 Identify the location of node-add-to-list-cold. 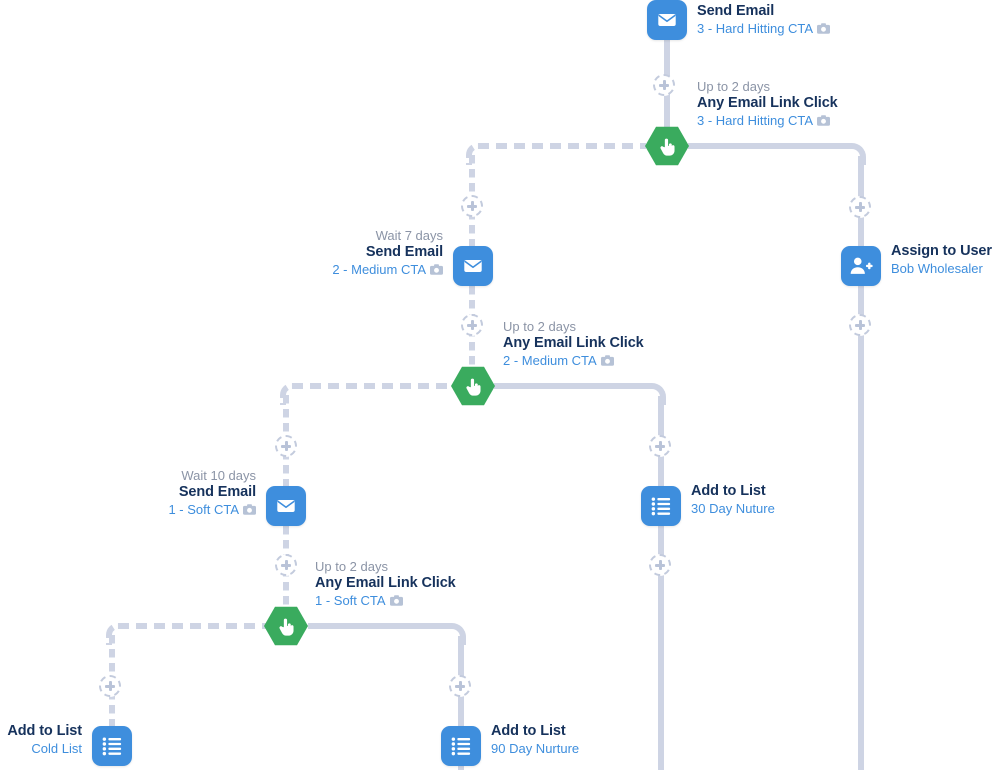
(112, 746).